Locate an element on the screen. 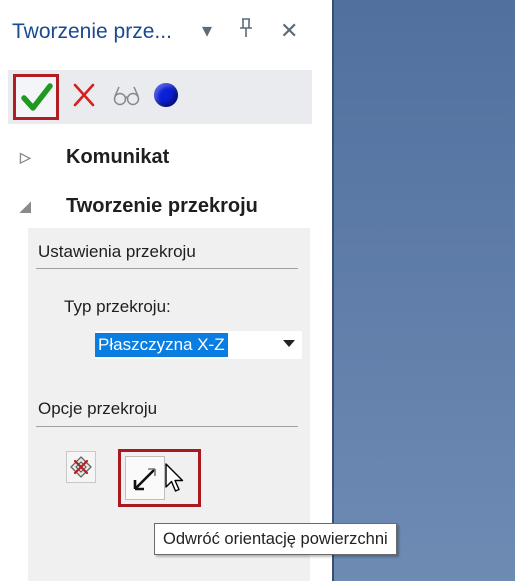 Image resolution: width=515 pixels, height=581 pixels. mouse-cursor-icon is located at coordinates (174, 477).